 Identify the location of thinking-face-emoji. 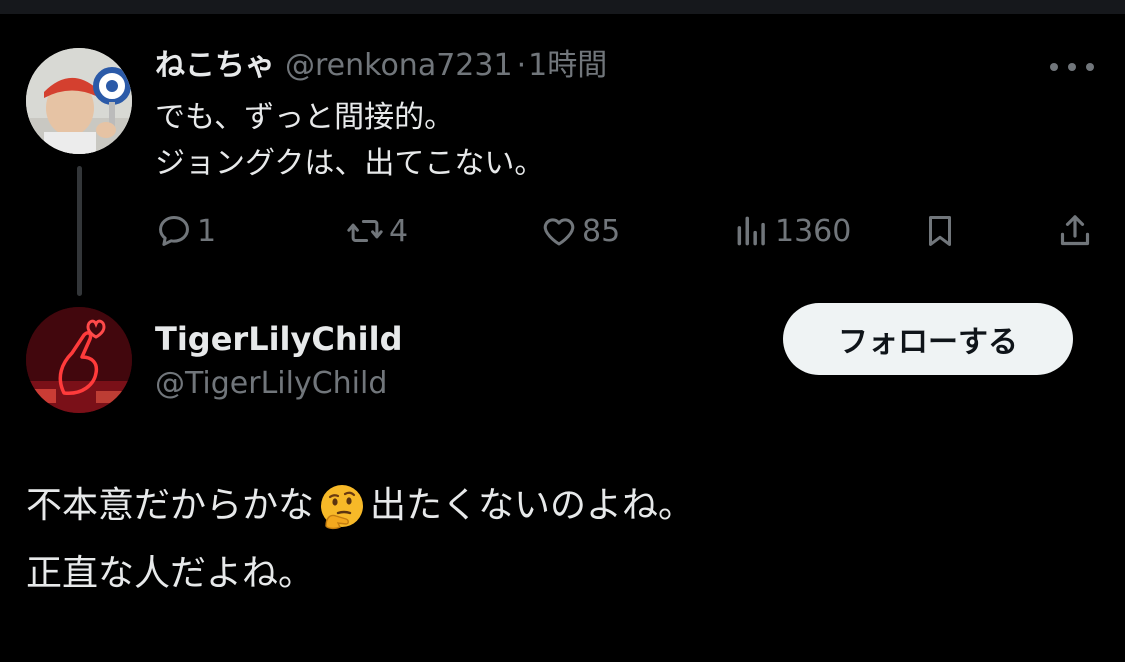
(342, 507).